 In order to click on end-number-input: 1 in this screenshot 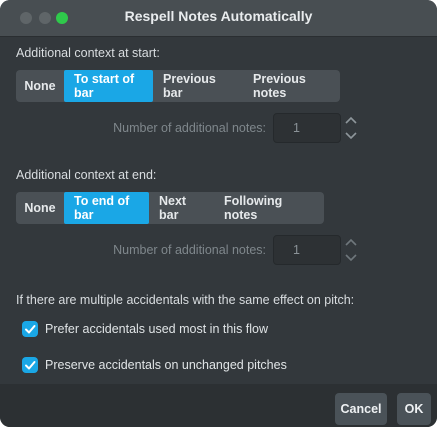, I will do `click(307, 250)`.